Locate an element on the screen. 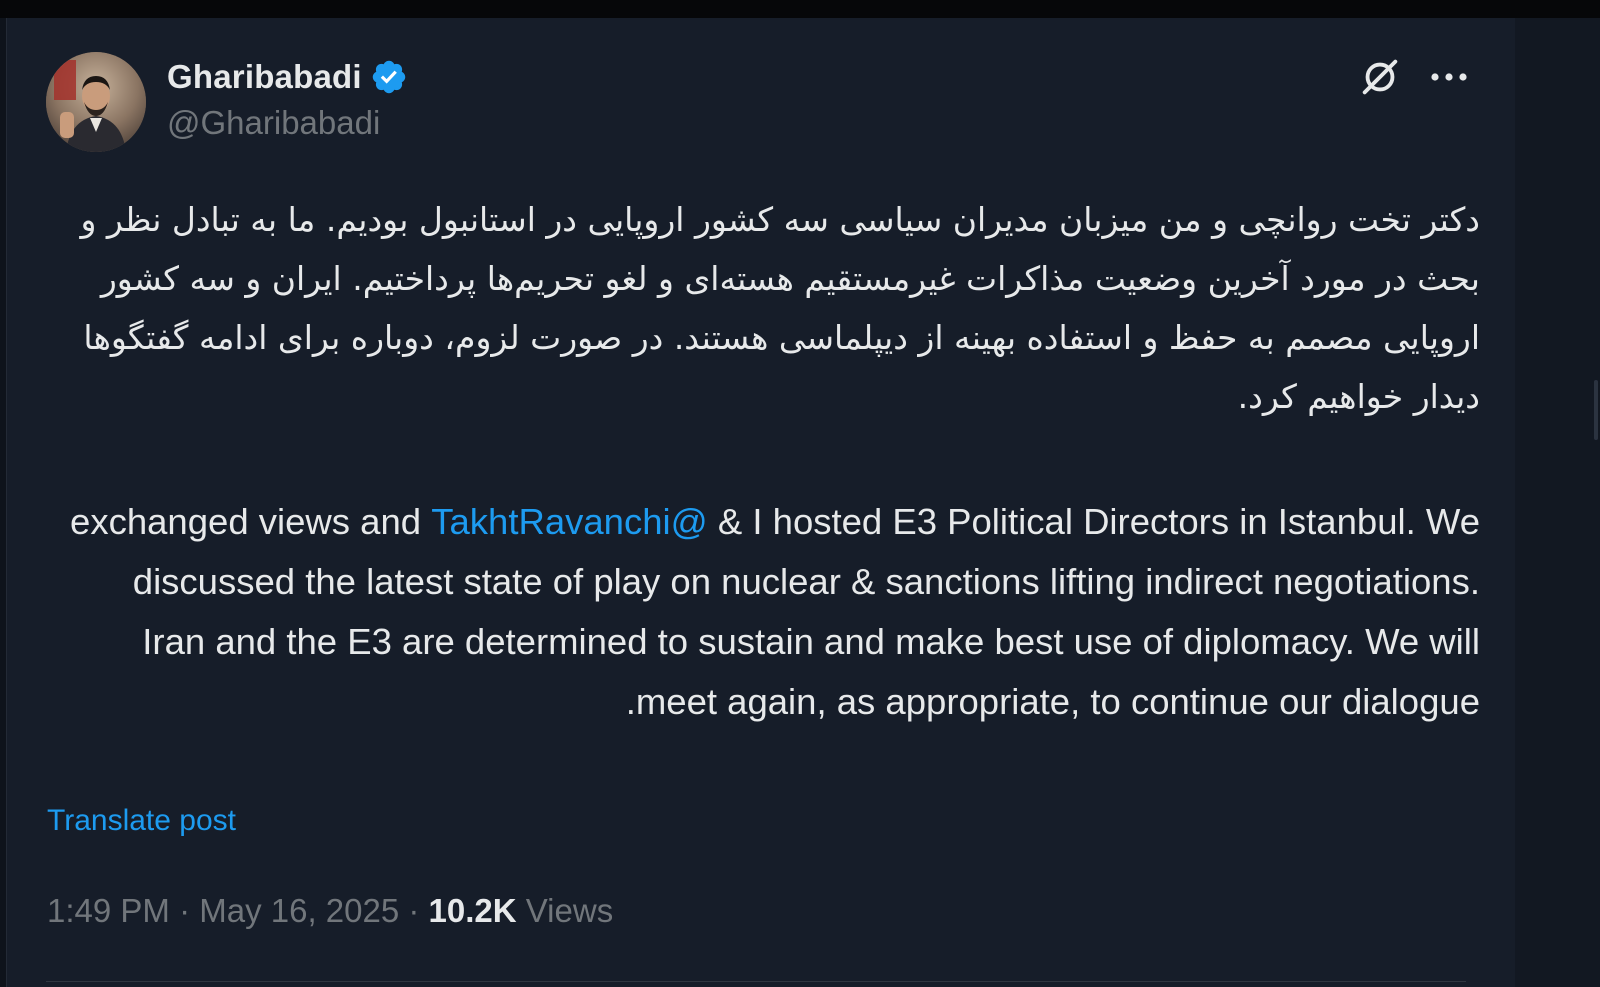  author-name-row: Gharibabadi is located at coordinates (287, 77).